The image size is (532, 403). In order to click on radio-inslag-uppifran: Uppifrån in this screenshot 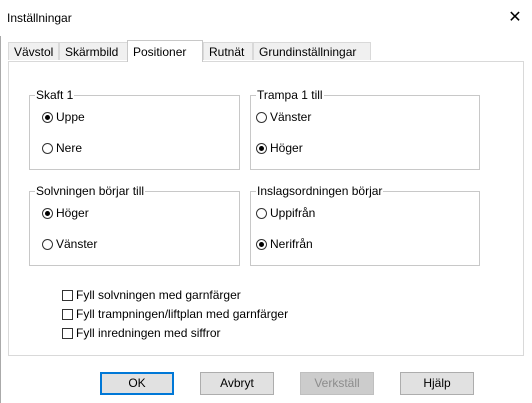, I will do `click(285, 213)`.